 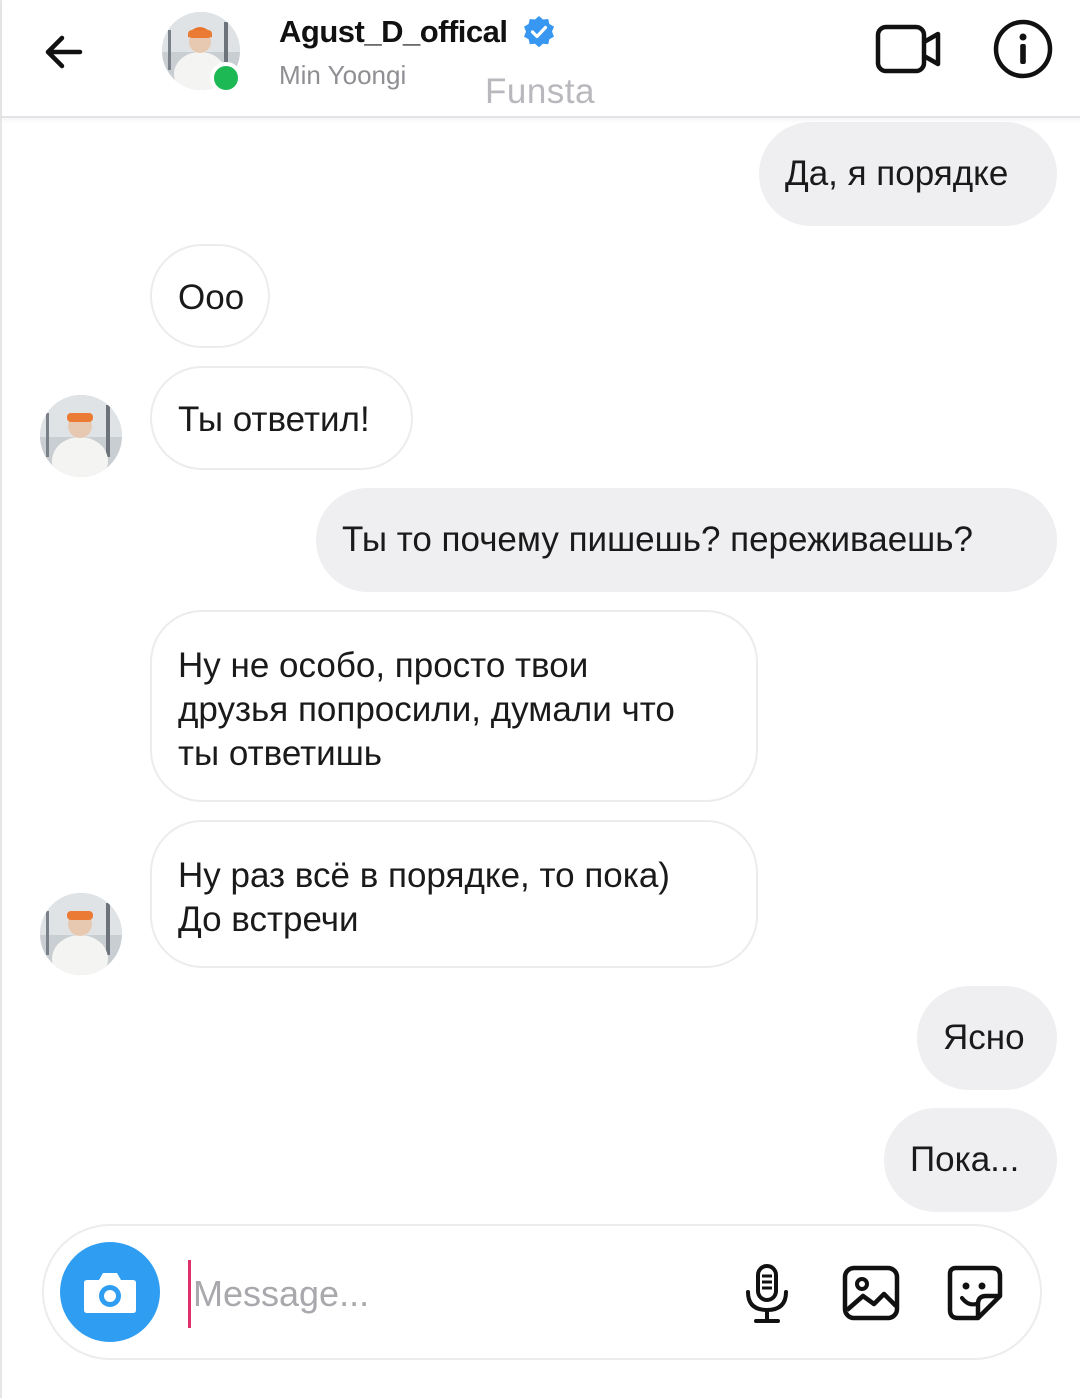 I want to click on message-text: Ясно, so click(x=984, y=1037).